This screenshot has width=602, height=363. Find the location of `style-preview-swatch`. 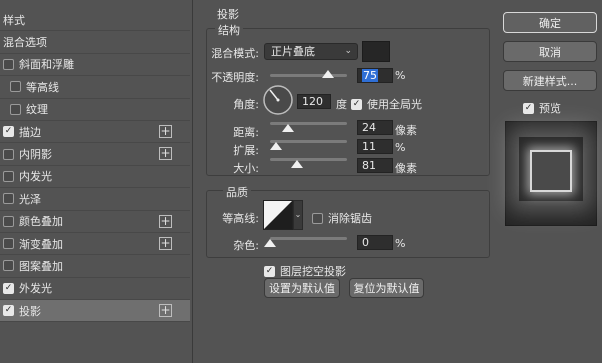

style-preview-swatch is located at coordinates (551, 171).